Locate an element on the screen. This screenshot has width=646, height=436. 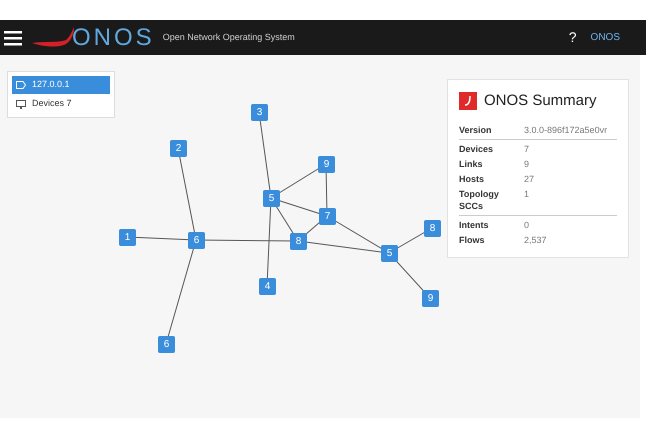
summary-value: 0 is located at coordinates (527, 224).